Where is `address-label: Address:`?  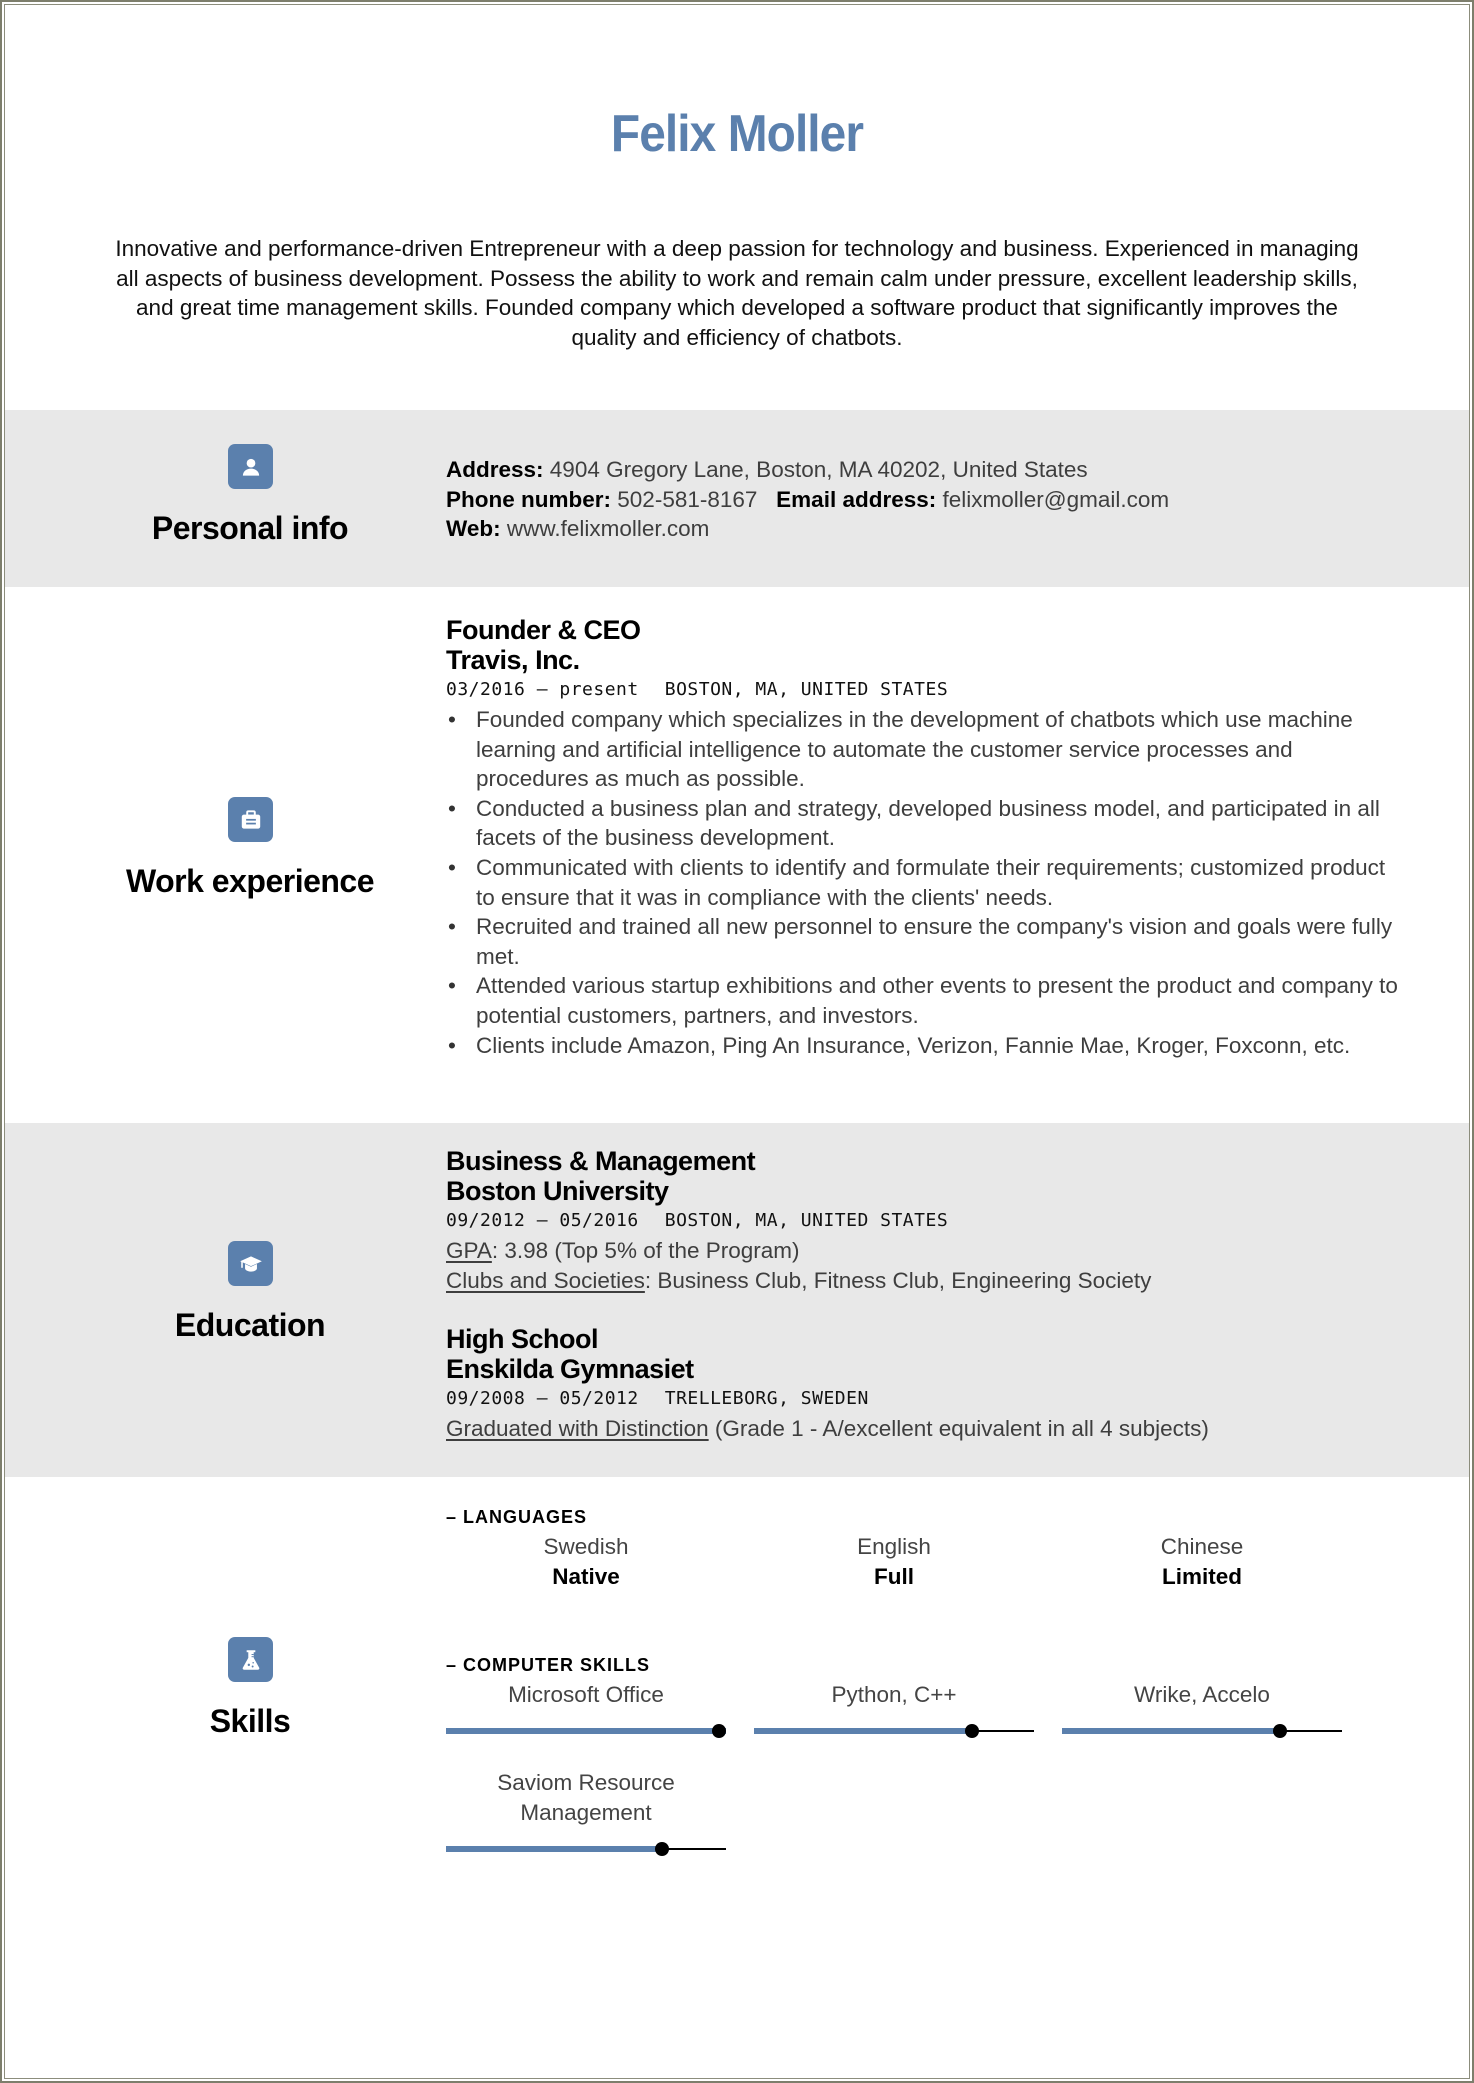
address-label: Address: is located at coordinates (495, 469).